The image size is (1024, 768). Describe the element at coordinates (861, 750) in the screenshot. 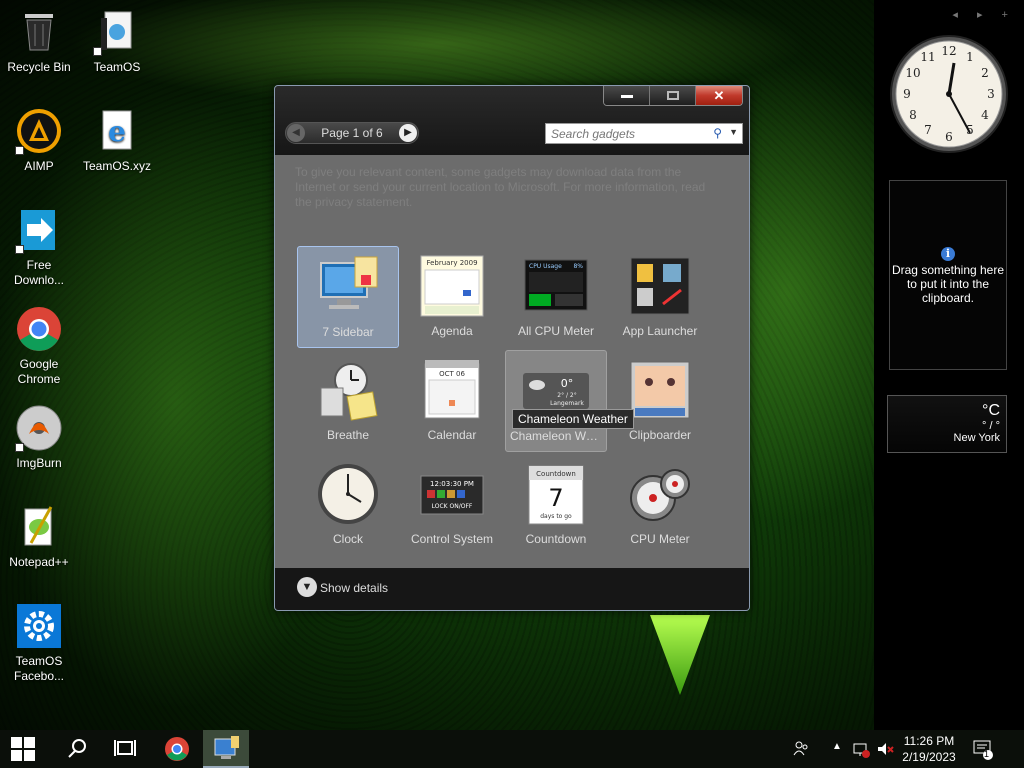

I see `network-icon` at that location.